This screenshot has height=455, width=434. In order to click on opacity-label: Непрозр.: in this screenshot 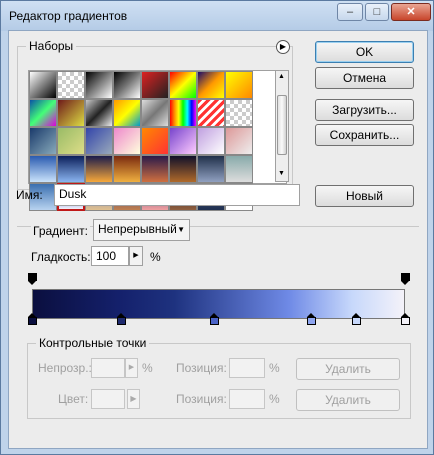, I will do `click(65, 368)`.